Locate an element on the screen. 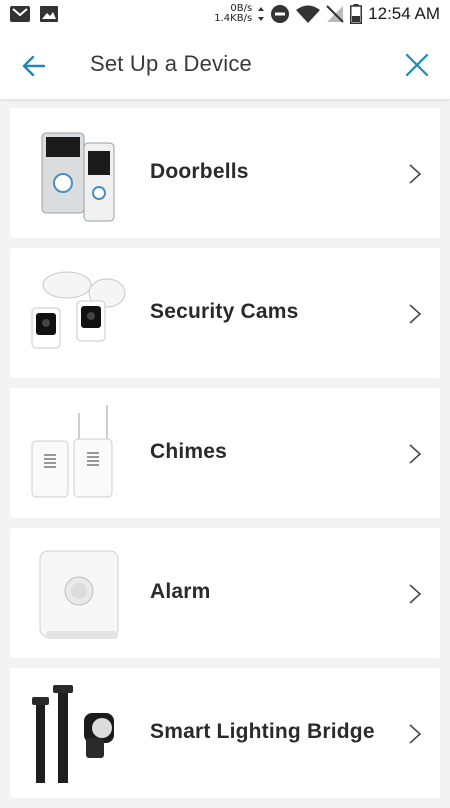 Image resolution: width=450 pixels, height=808 pixels. security-cam-icon is located at coordinates (78, 310).